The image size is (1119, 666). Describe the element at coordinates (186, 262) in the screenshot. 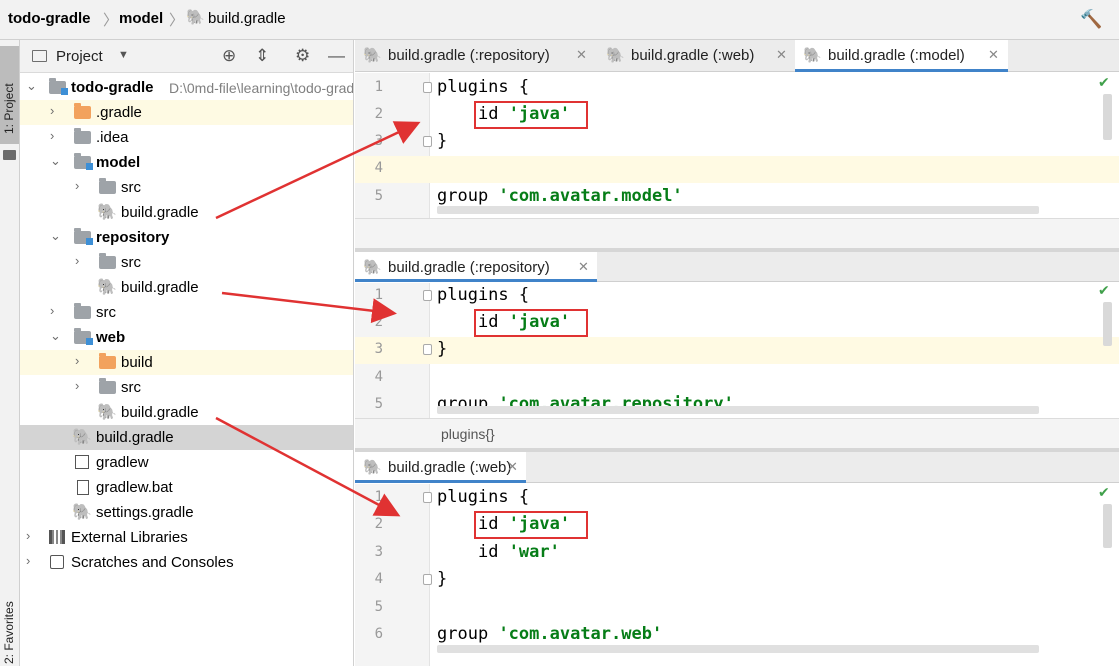

I see `tree-item-repository-src: › src` at that location.